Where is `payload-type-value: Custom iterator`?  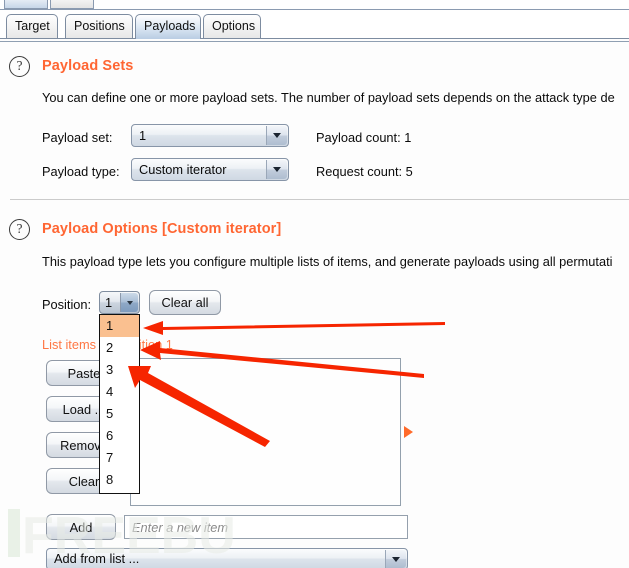
payload-type-value: Custom iterator is located at coordinates (183, 169).